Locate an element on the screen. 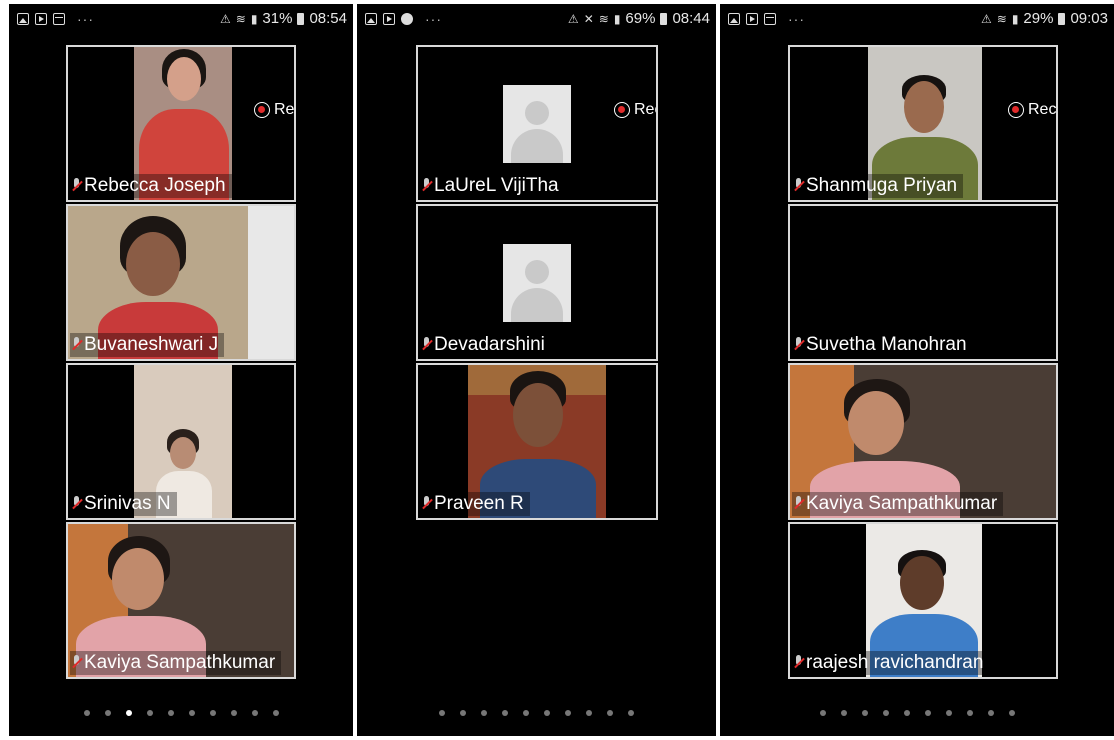  participant-tile: Devadarshini is located at coordinates (537, 282).